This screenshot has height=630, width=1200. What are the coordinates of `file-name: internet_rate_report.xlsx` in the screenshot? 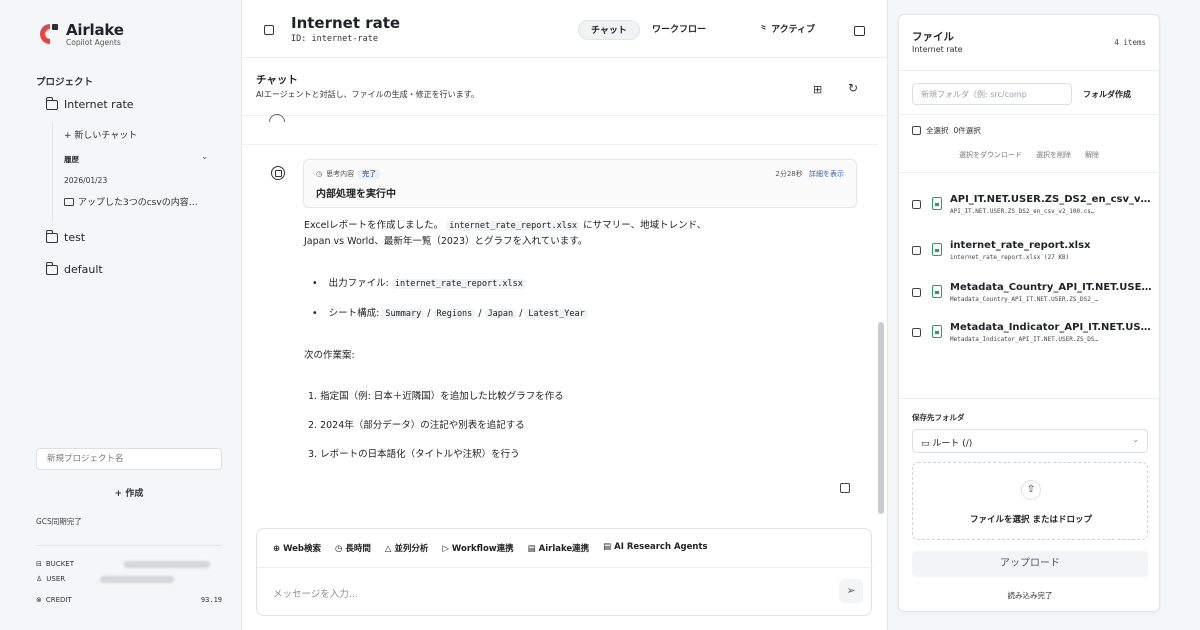 It's located at (1020, 245).